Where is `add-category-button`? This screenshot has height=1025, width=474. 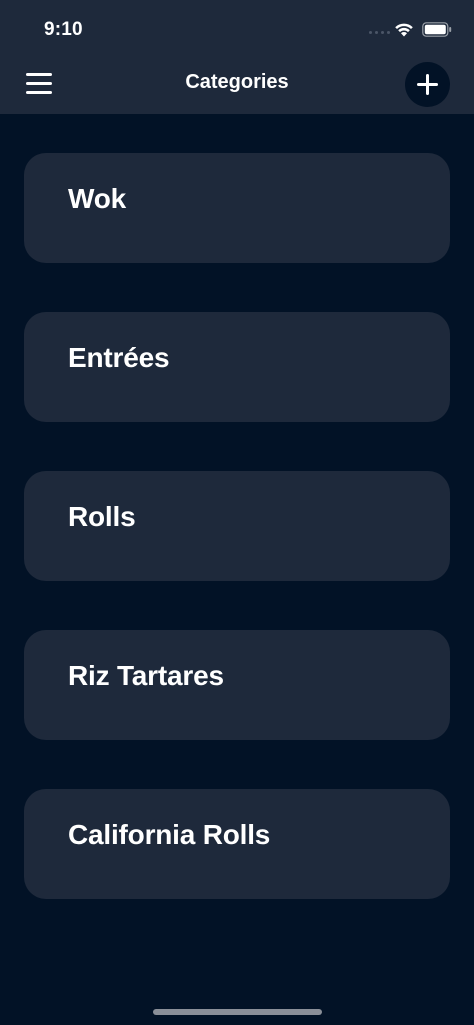
add-category-button is located at coordinates (427, 84).